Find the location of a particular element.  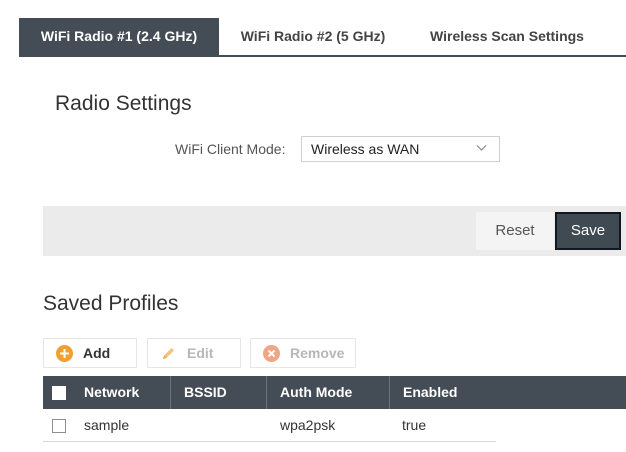

tab-wifi-radio-2: WiFi Radio #2 (5 GHz) is located at coordinates (313, 36).